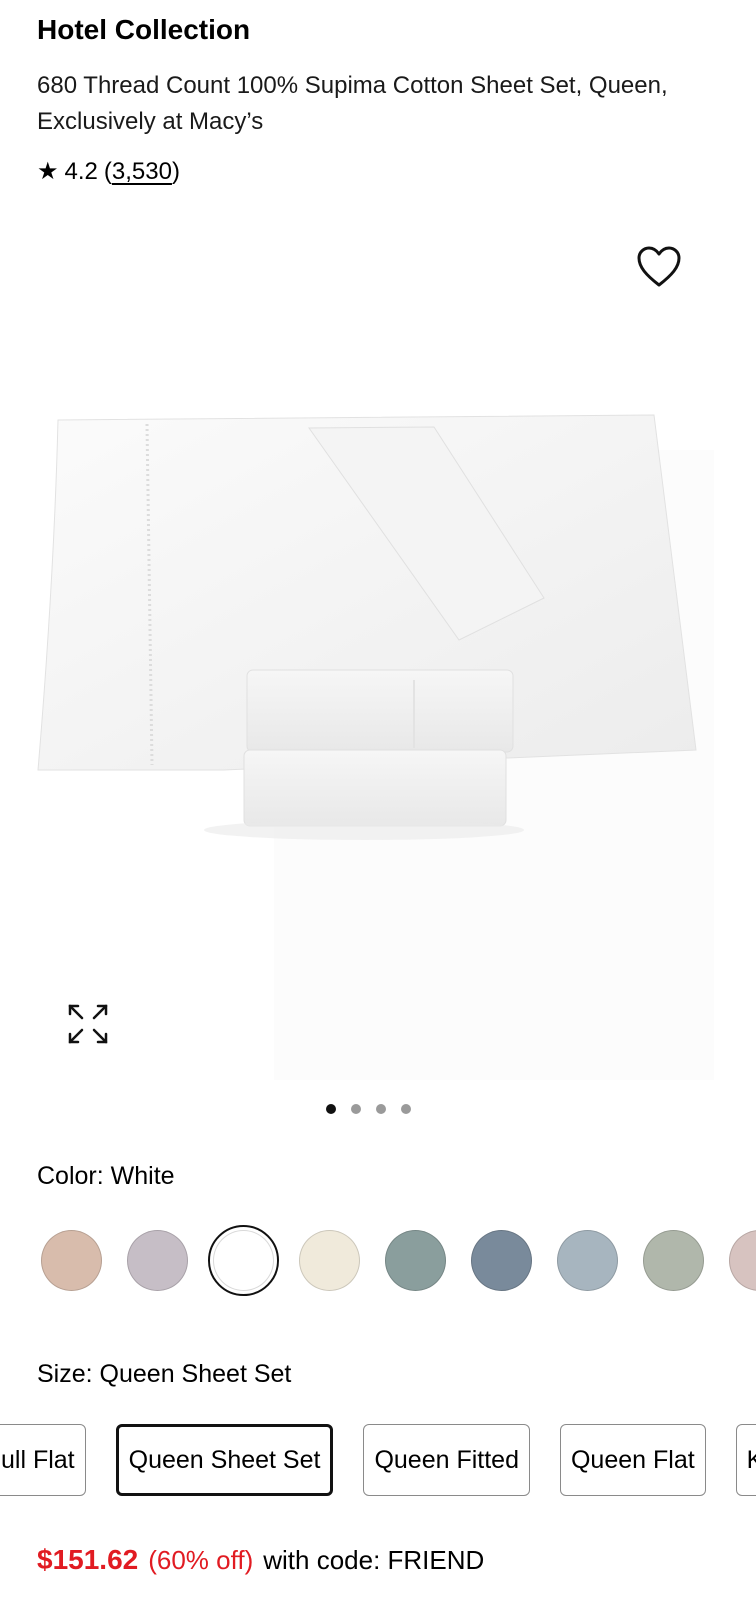 This screenshot has width=756, height=1600. I want to click on discount-percent: (60% off), so click(201, 1560).